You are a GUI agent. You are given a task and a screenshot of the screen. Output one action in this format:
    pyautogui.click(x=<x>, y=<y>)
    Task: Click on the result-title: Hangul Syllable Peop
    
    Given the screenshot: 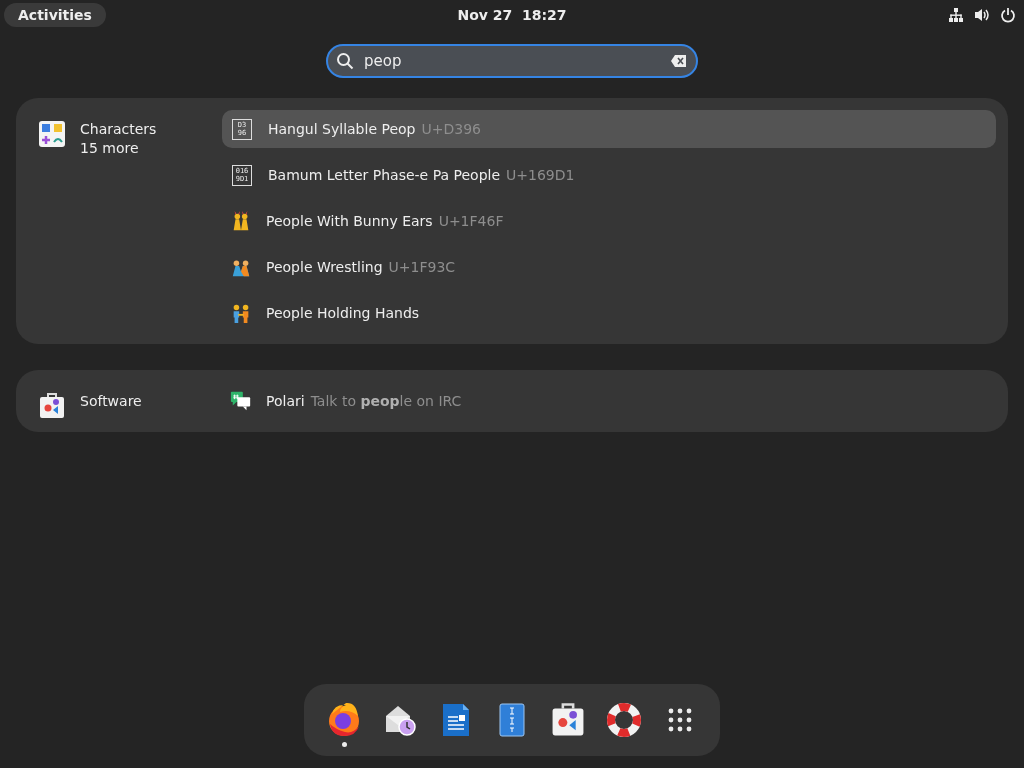 What is the action you would take?
    pyautogui.click(x=342, y=129)
    